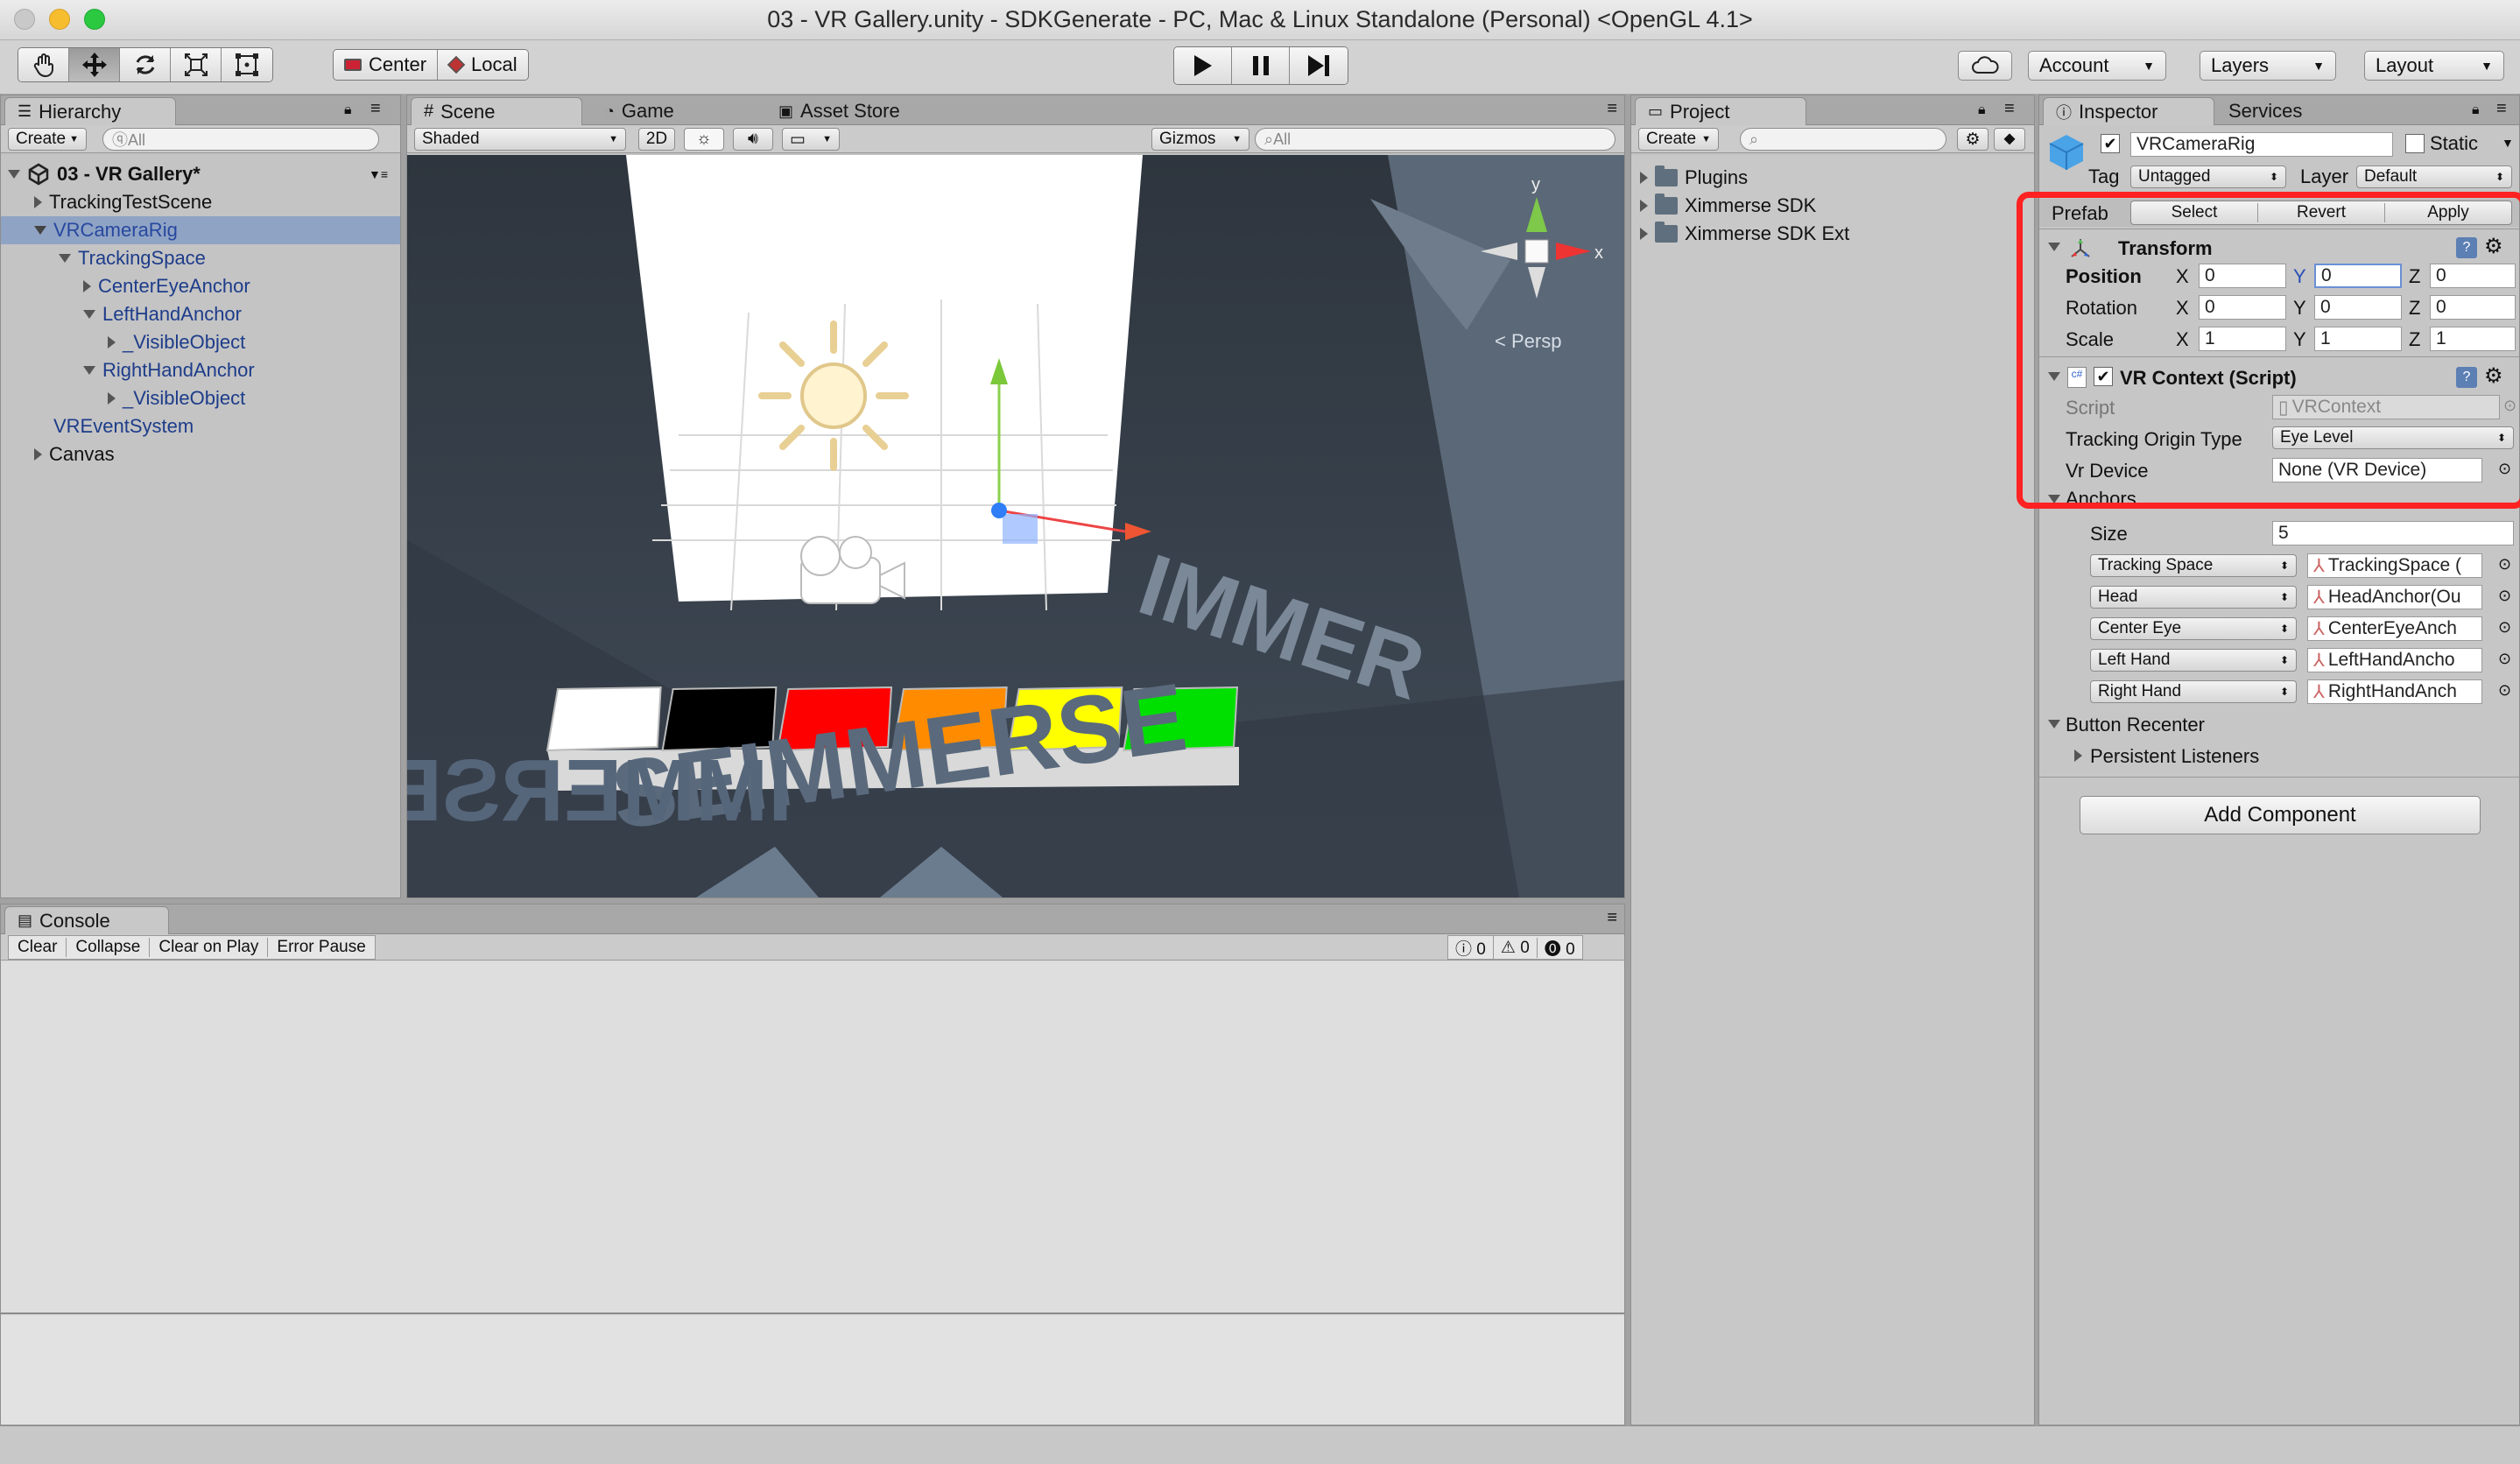 This screenshot has width=2520, height=1464. What do you see at coordinates (1471, 947) in the screenshot?
I see `info-filter-toggle: ⓘ 0` at bounding box center [1471, 947].